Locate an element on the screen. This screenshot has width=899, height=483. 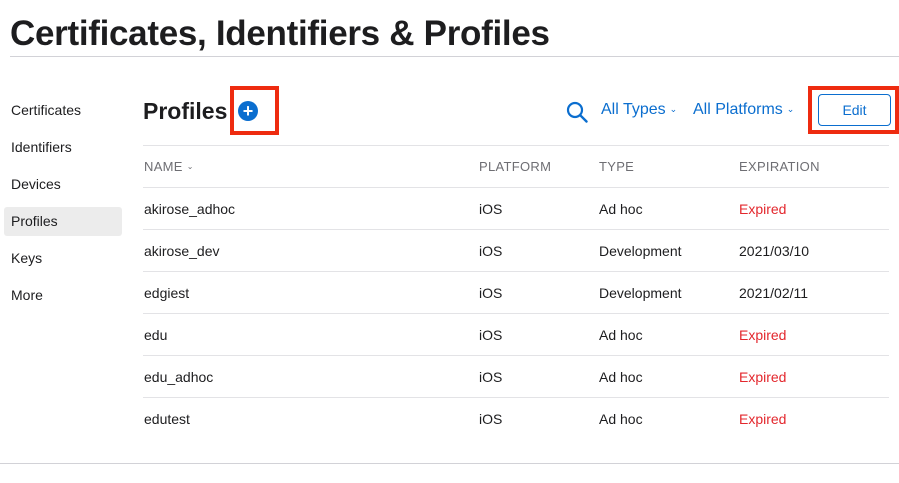
bottom-divider is located at coordinates (449, 463).